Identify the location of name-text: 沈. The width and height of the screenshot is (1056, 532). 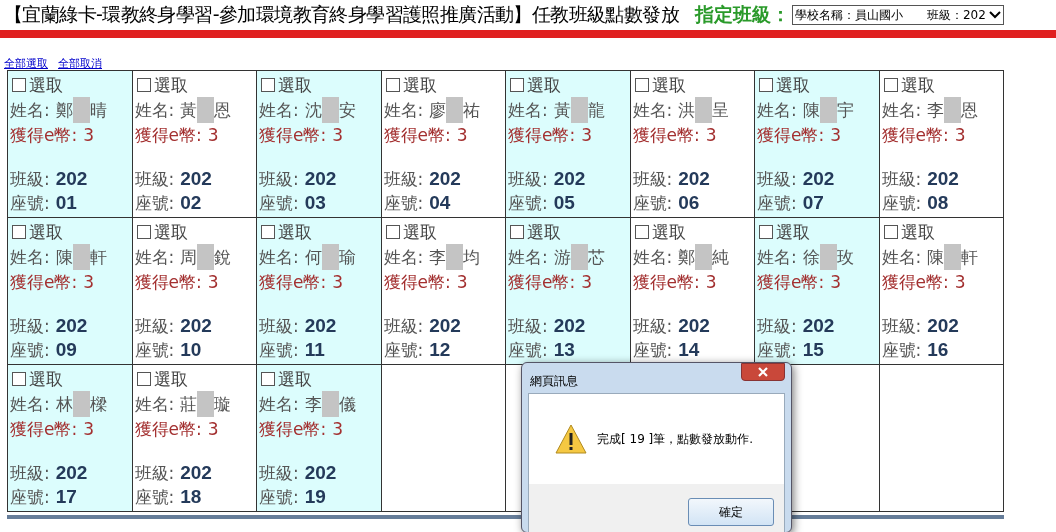
(313, 110).